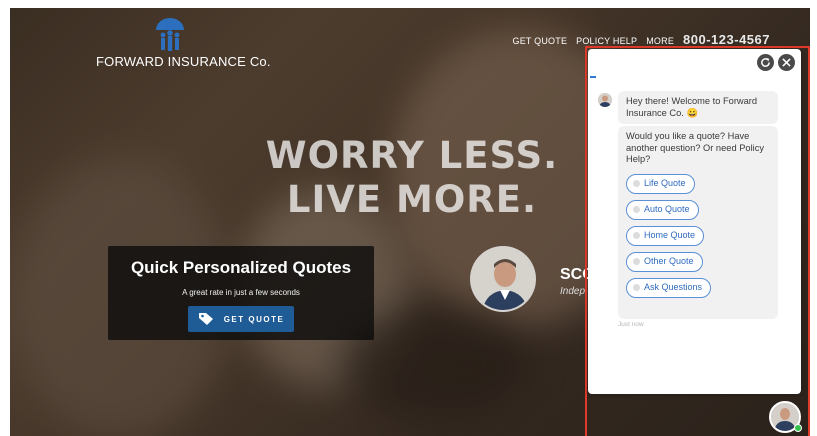  I want to click on option-ask-questions: Ask Questions, so click(669, 287).